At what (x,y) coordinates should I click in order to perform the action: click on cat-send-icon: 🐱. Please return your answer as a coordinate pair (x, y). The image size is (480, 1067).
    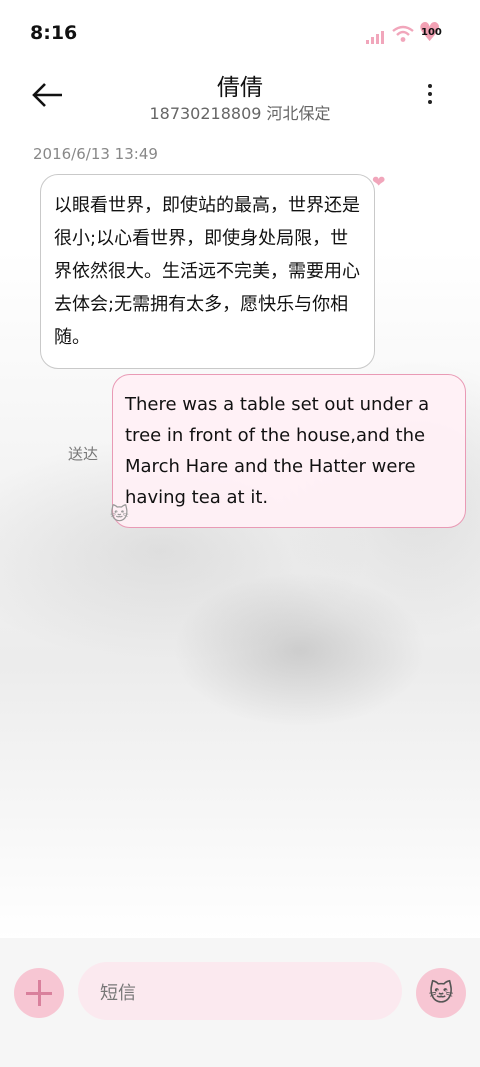
    Looking at the image, I should click on (441, 993).